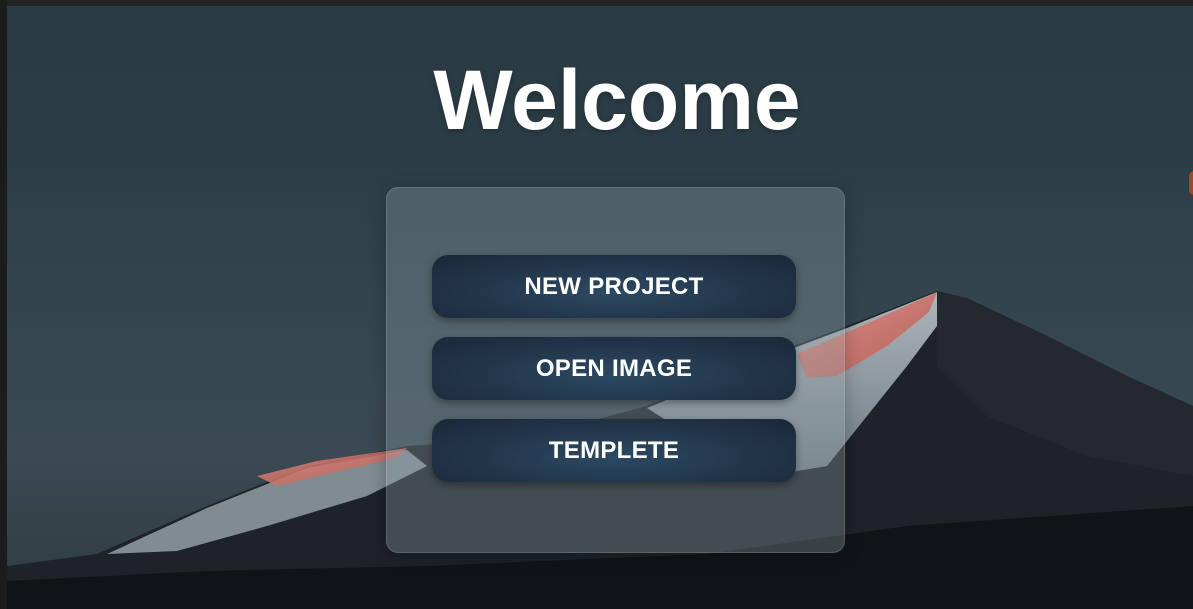 The height and width of the screenshot is (609, 1193). What do you see at coordinates (1191, 183) in the screenshot?
I see `edge-handle-icon` at bounding box center [1191, 183].